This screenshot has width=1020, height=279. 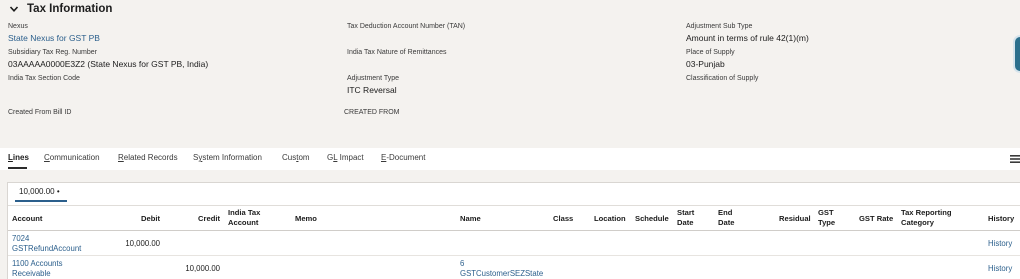 I want to click on created-from-field: CREATED FROM, so click(x=371, y=112).